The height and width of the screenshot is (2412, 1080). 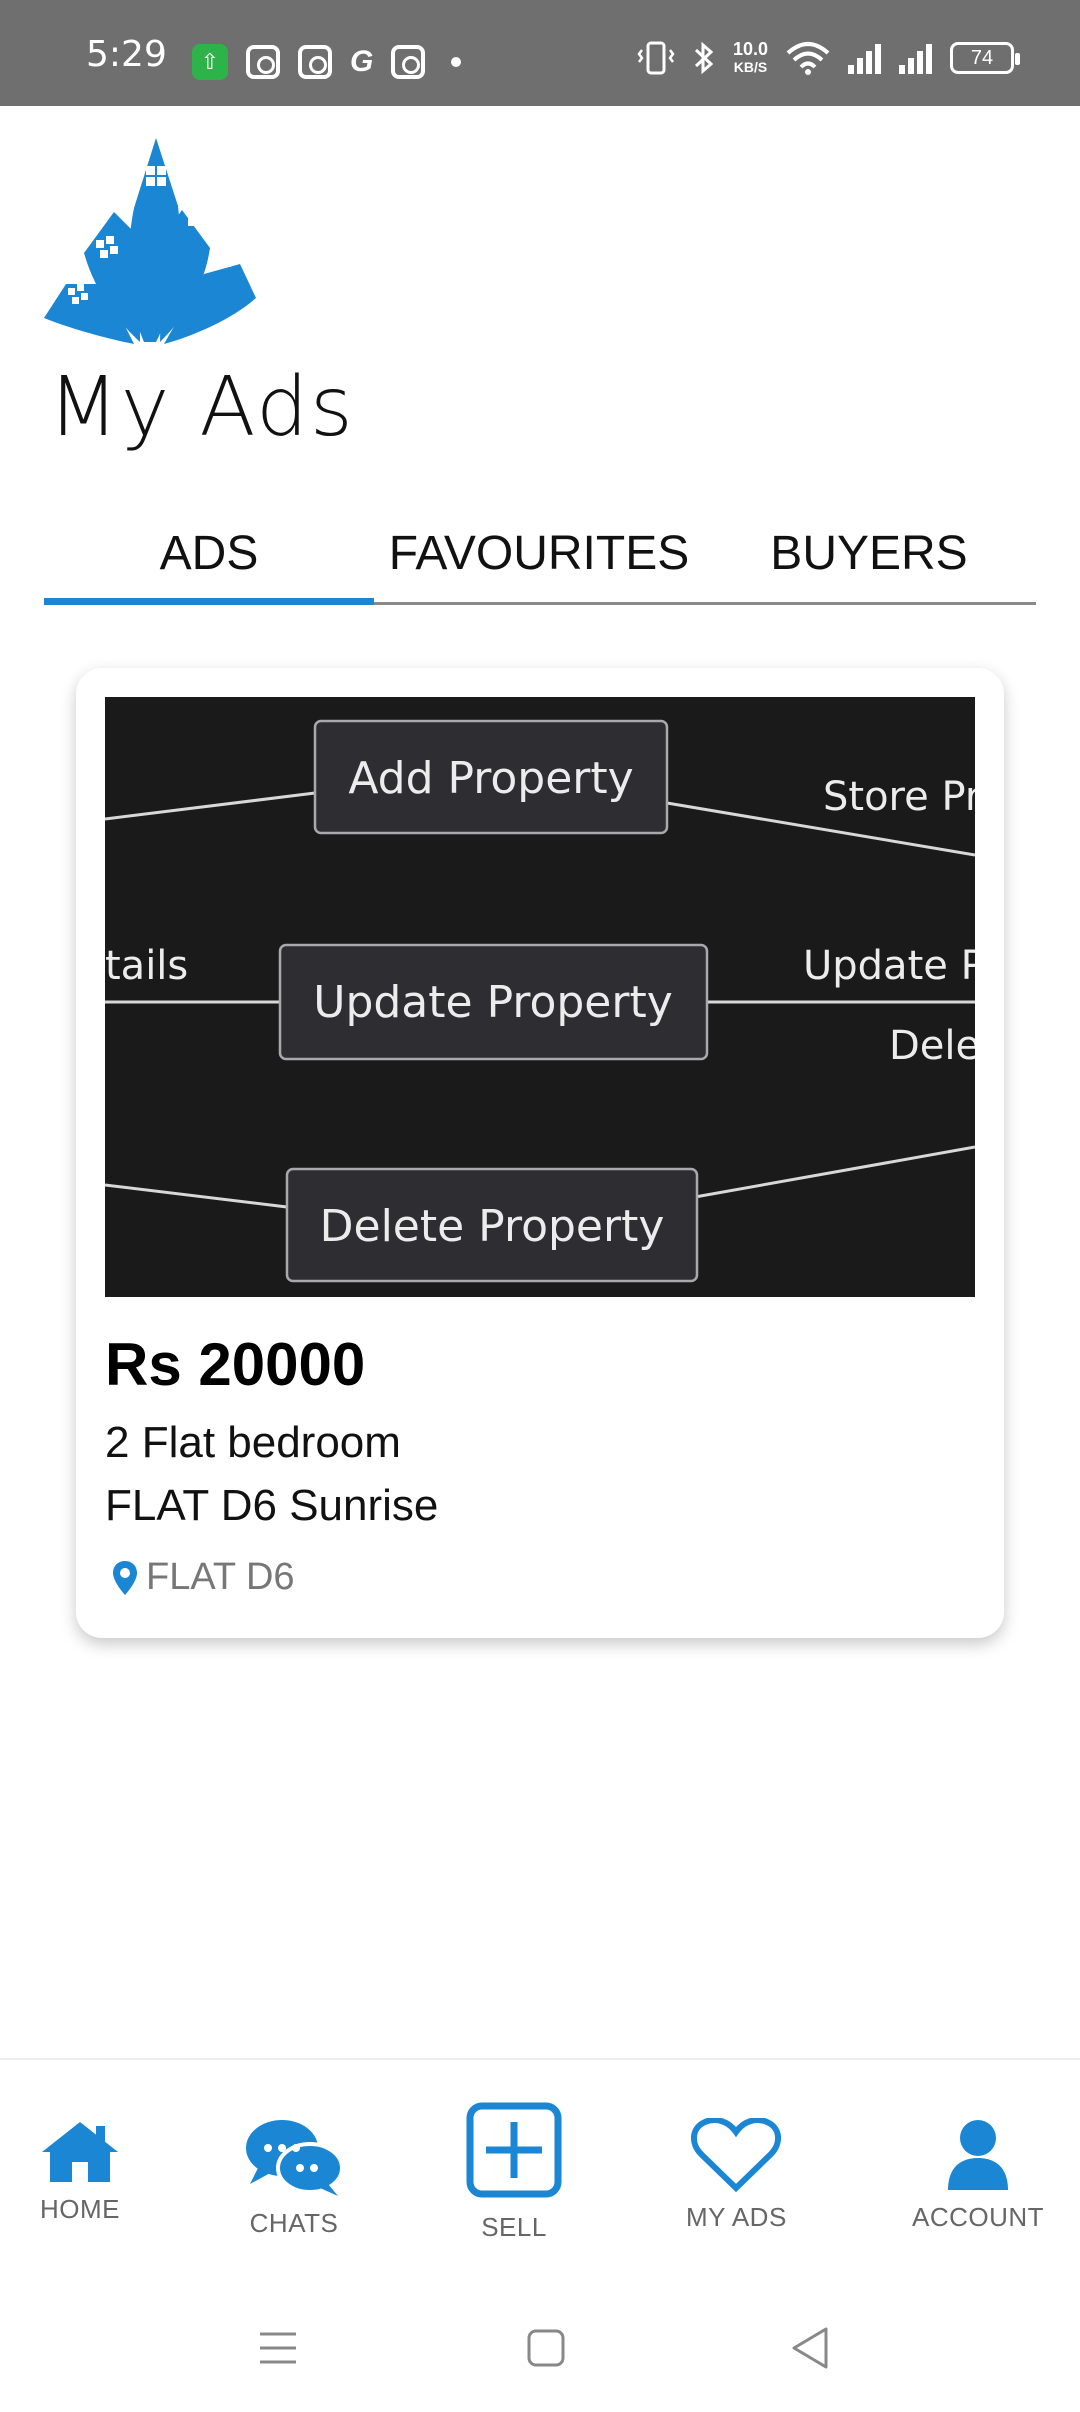 What do you see at coordinates (146, 966) in the screenshot?
I see `diagram-edge-label: tails` at bounding box center [146, 966].